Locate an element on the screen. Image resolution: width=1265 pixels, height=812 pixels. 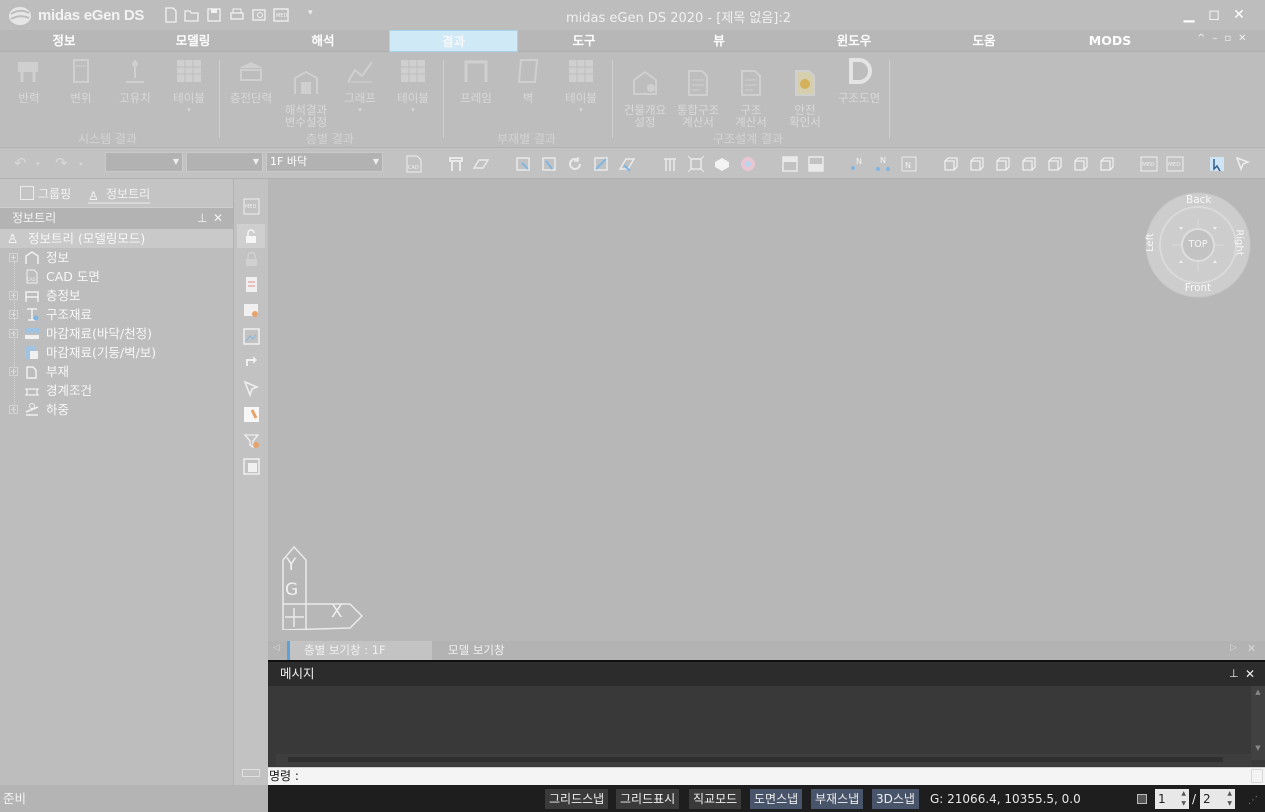
menu-window: 윈도우 is located at coordinates (854, 41).